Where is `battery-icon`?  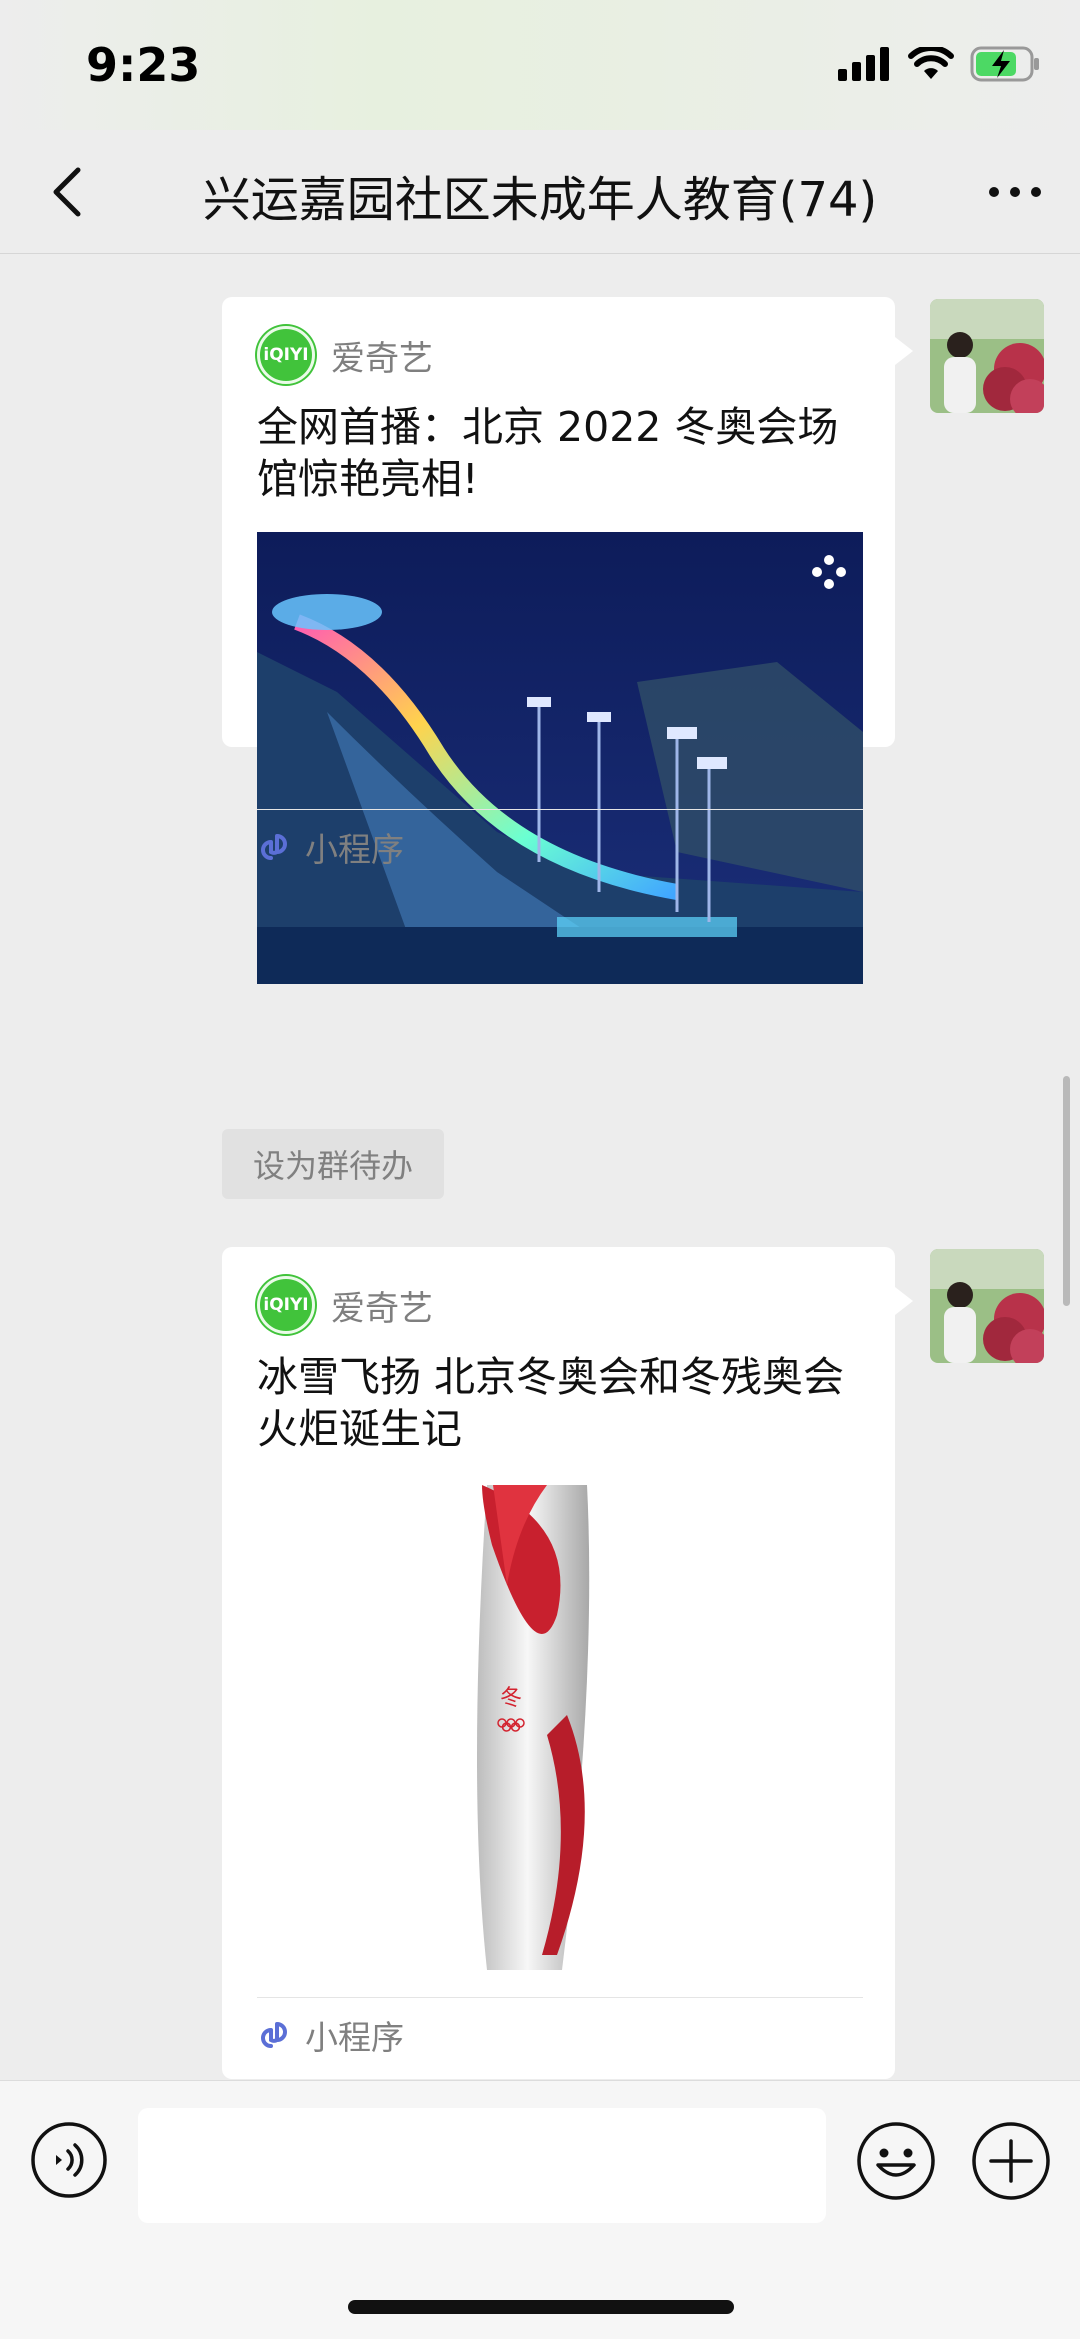 battery-icon is located at coordinates (1004, 64).